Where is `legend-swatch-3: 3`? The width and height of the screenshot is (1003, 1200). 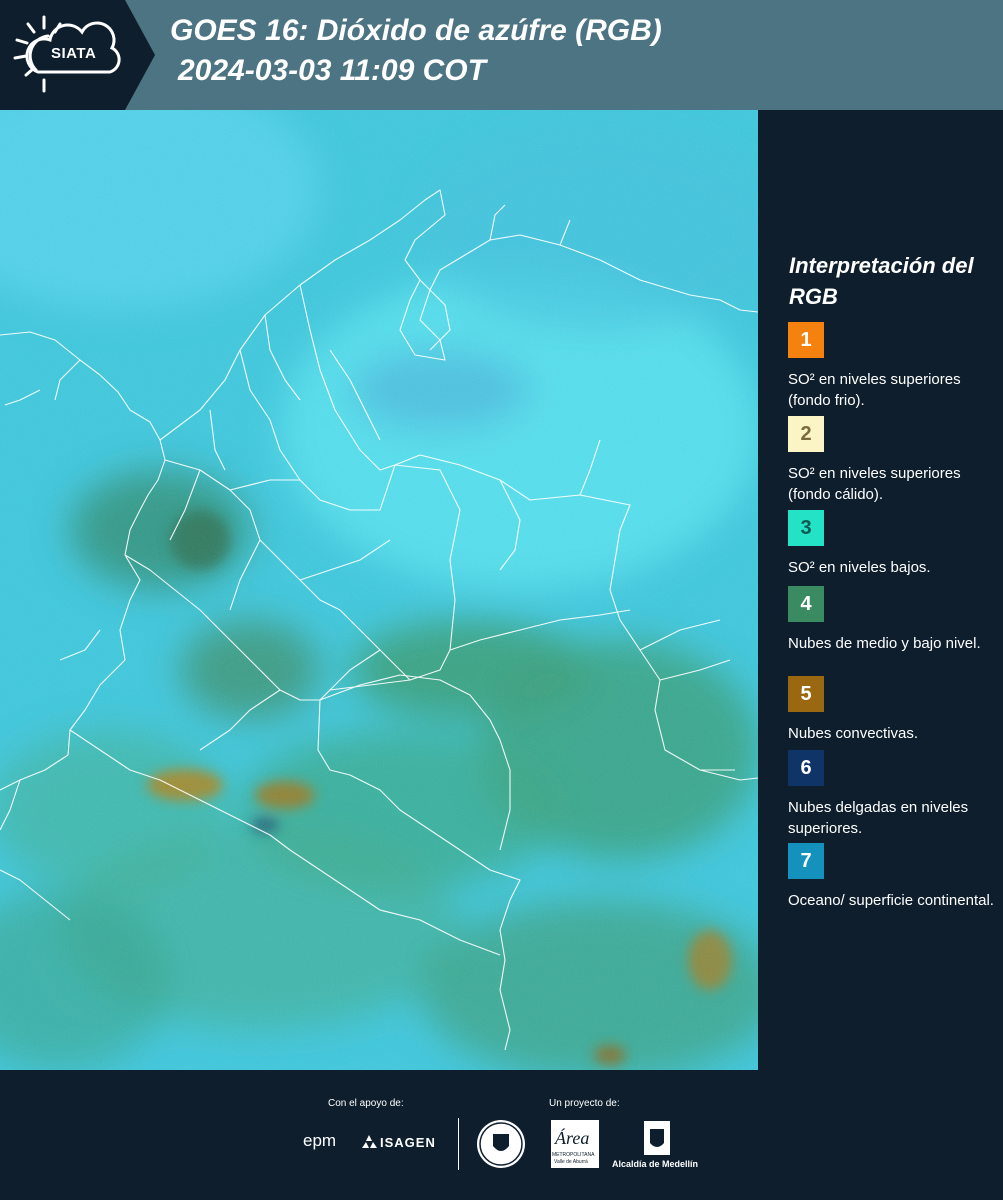
legend-swatch-3: 3 is located at coordinates (806, 528).